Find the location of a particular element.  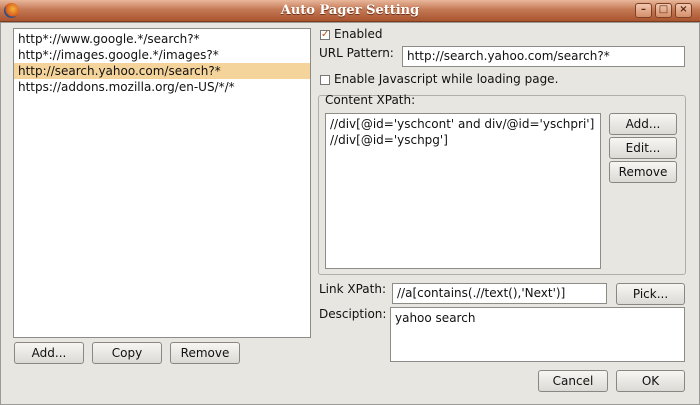

minimize-icon: – is located at coordinates (643, 9).